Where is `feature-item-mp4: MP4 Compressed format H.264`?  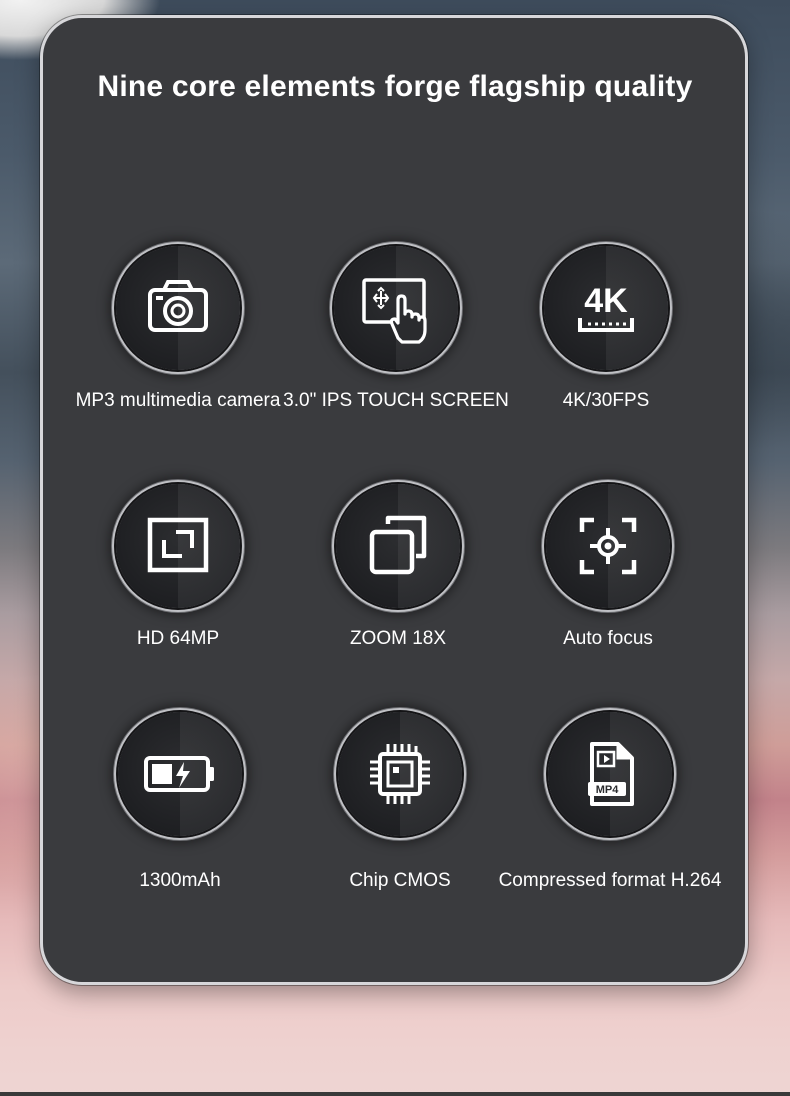 feature-item-mp4: MP4 Compressed format H.264 is located at coordinates (610, 812).